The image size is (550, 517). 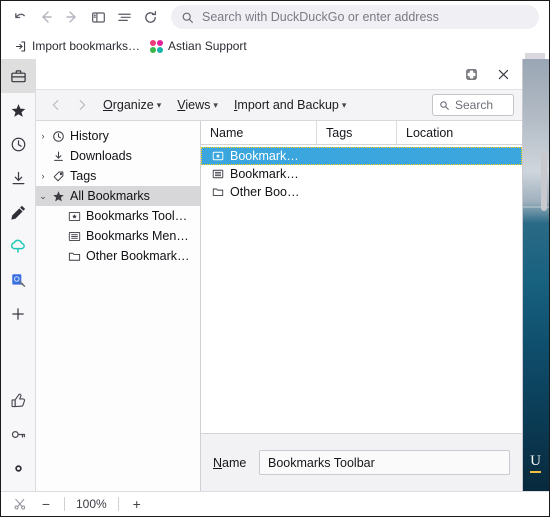 What do you see at coordinates (321, 462) in the screenshot?
I see `name-input-value: Bookmarks Toolbar` at bounding box center [321, 462].